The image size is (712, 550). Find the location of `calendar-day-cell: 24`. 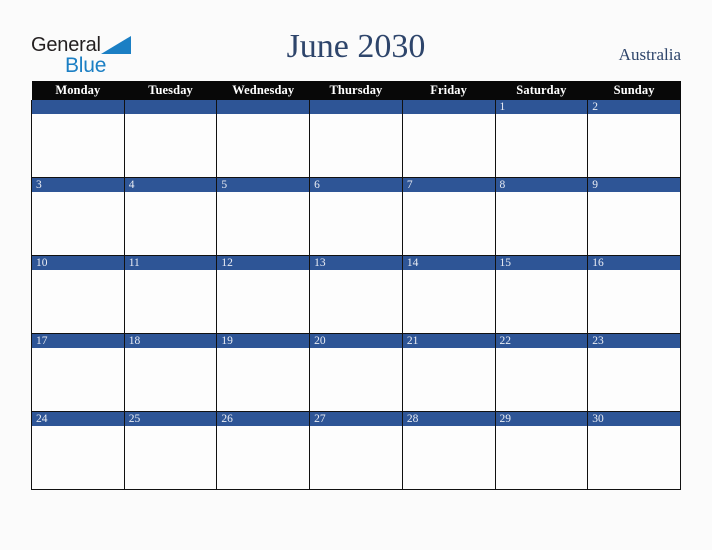

calendar-day-cell: 24 is located at coordinates (78, 450).